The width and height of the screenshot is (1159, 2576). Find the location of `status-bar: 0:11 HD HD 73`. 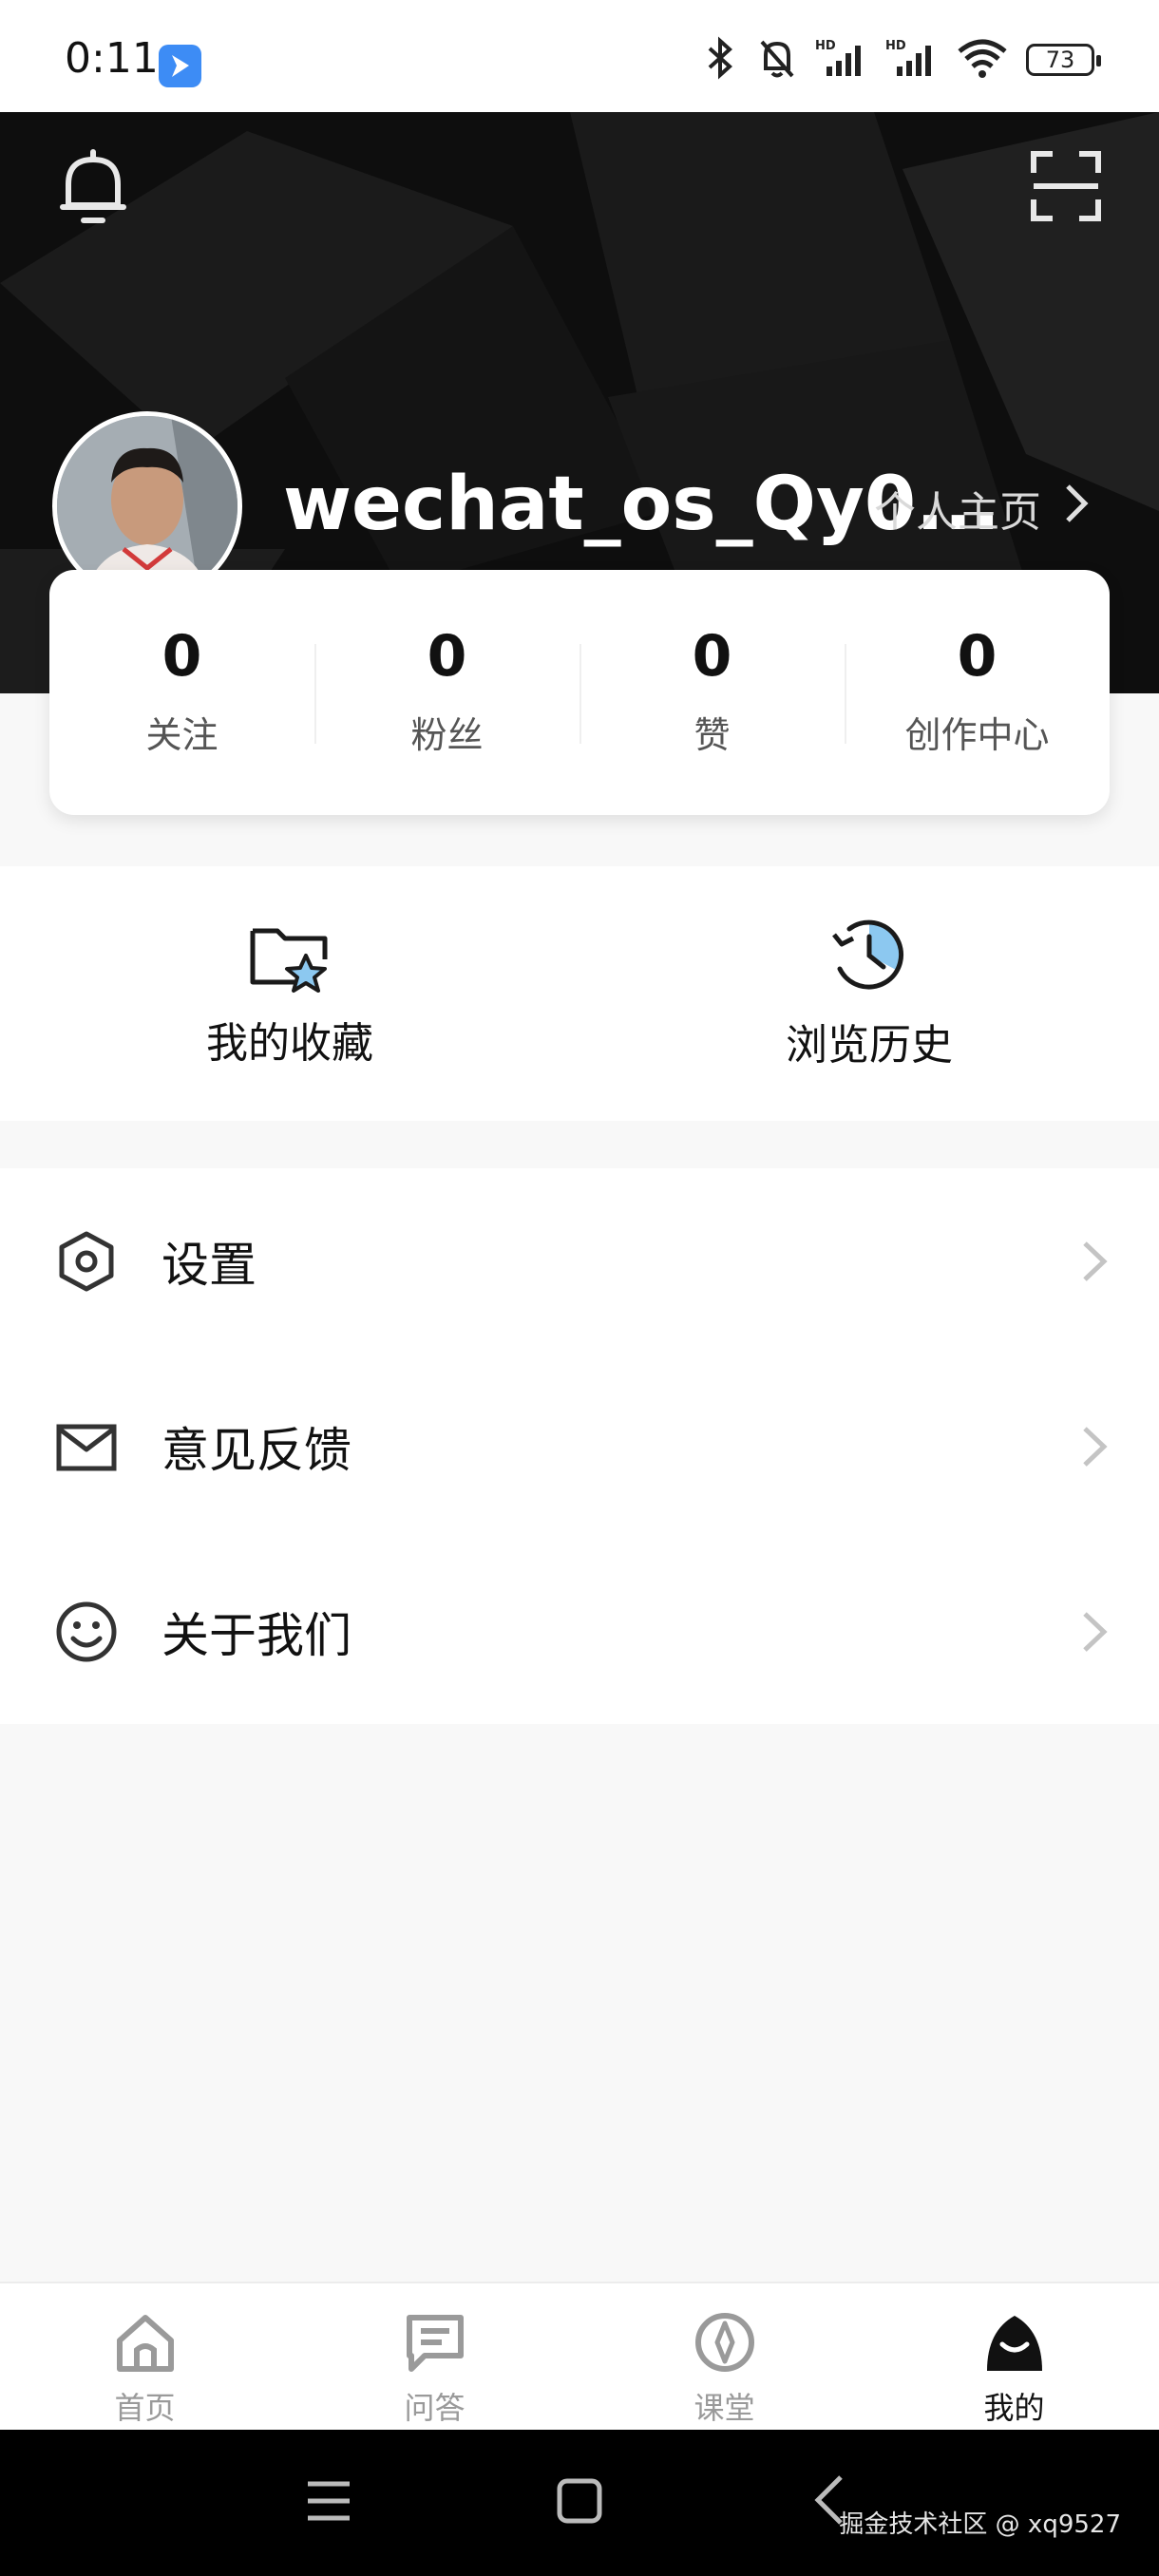

status-bar: 0:11 HD HD 73 is located at coordinates (579, 56).